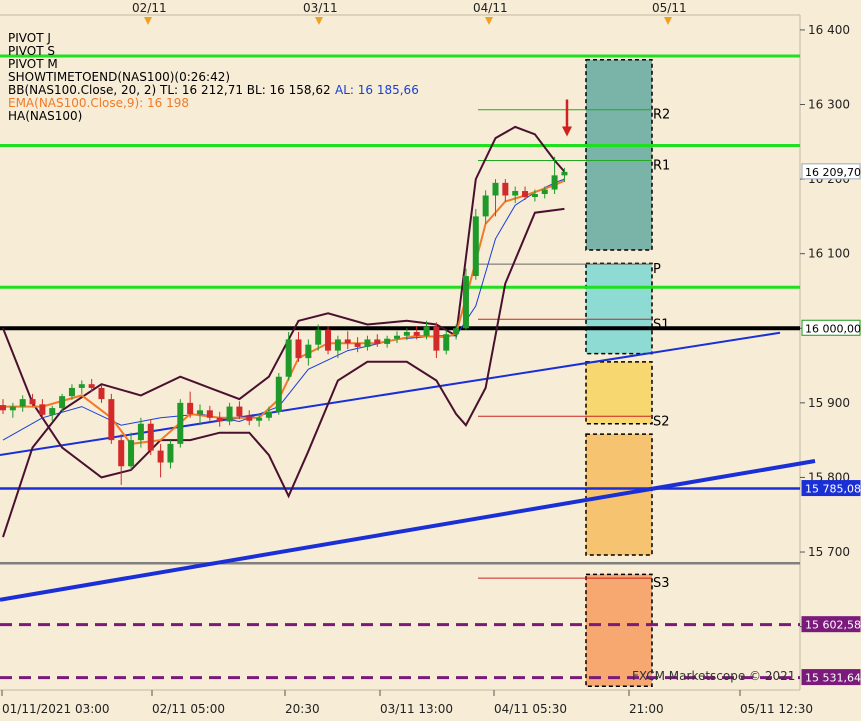 This screenshot has height=721, width=861. Describe the element at coordinates (657, 269) in the screenshot. I see `pivot-label-p: P` at that location.